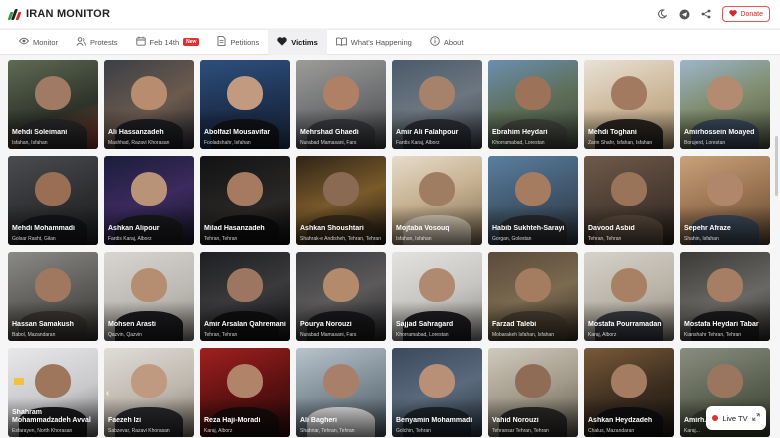 The image size is (780, 438). I want to click on tab-victims: Victims, so click(297, 42).